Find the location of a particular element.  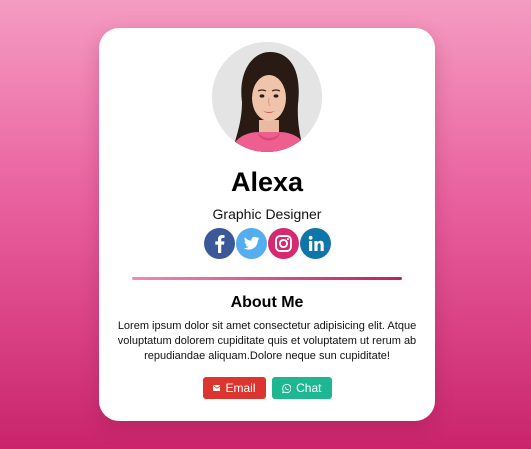

facebook-icon is located at coordinates (219, 244).